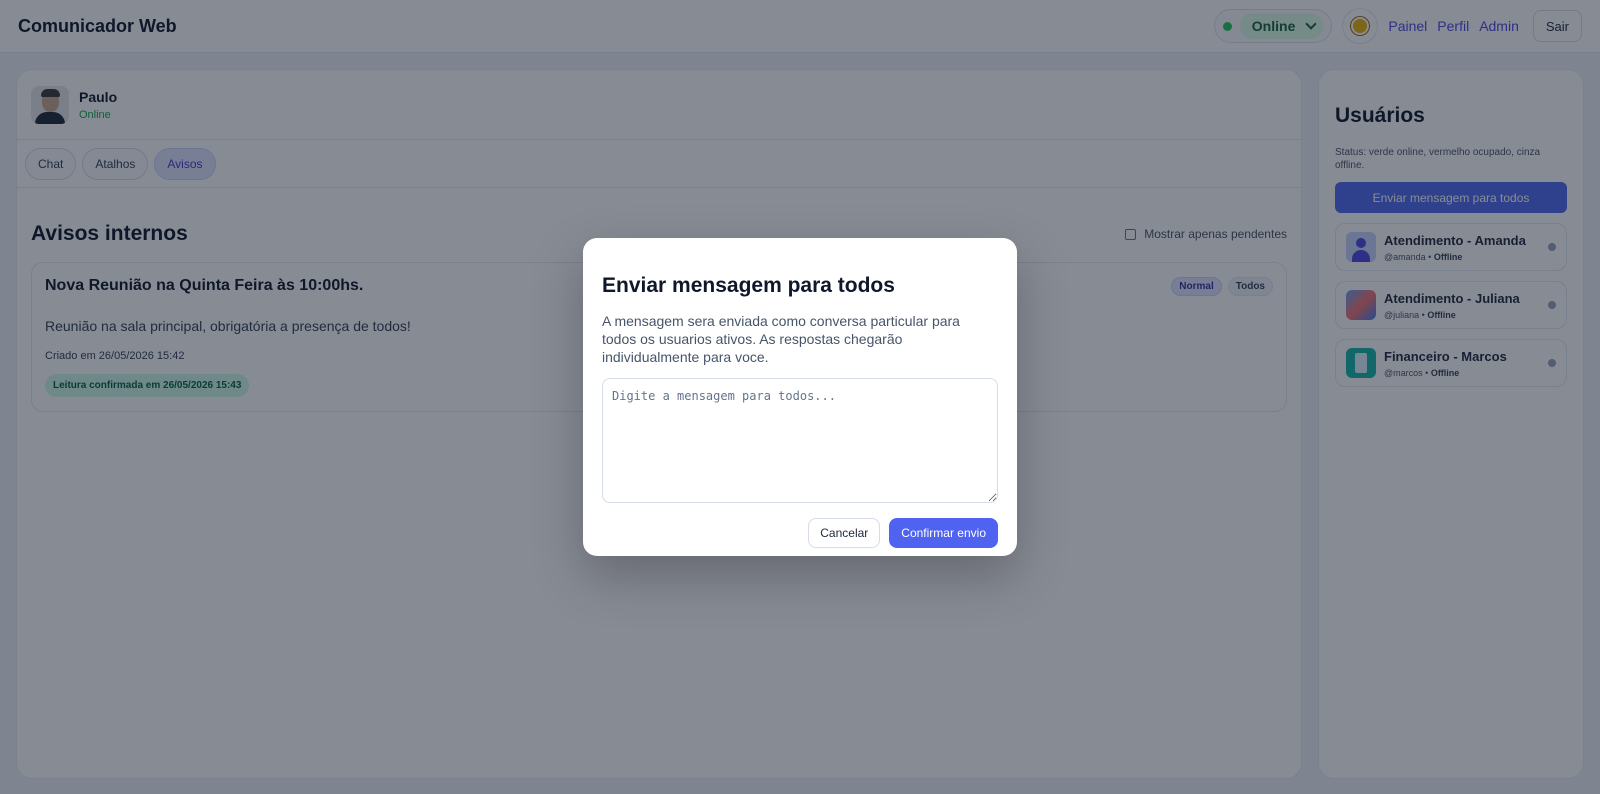 The width and height of the screenshot is (1600, 794). Describe the element at coordinates (748, 285) in the screenshot. I see `modal-title: Enviar mensagem para todos` at that location.